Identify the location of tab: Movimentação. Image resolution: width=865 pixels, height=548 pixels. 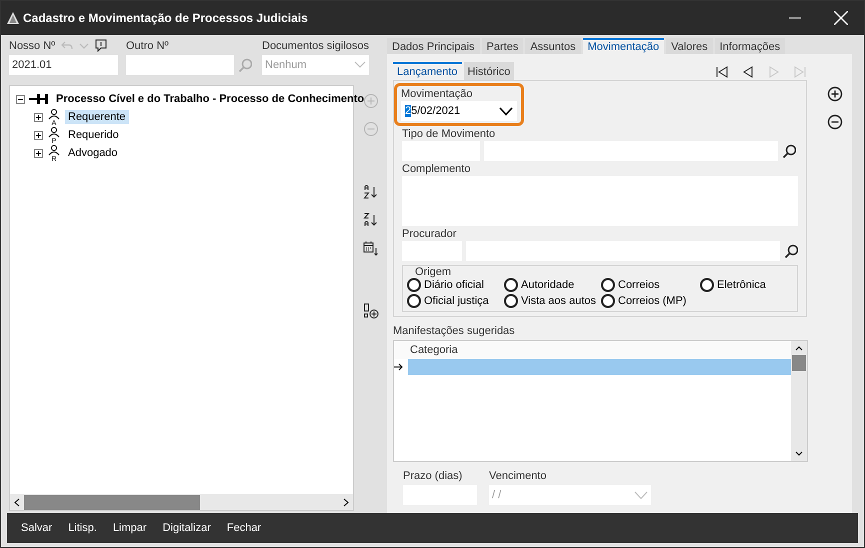
(623, 46).